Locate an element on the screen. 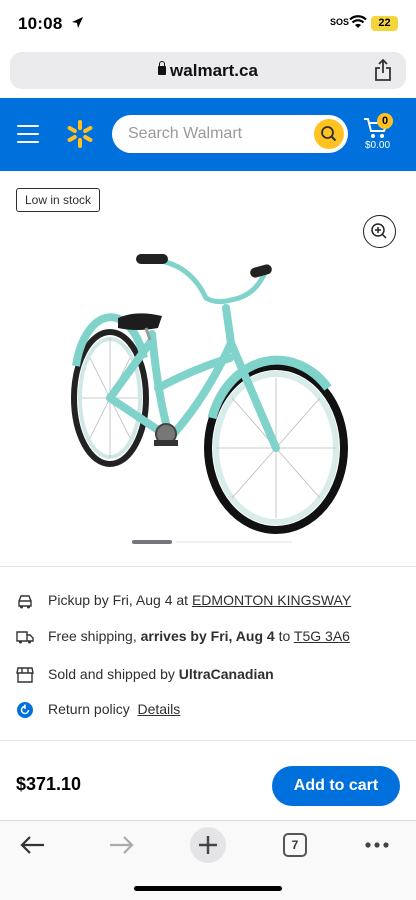 The image size is (416, 900). status-time: 10:08 is located at coordinates (40, 23).